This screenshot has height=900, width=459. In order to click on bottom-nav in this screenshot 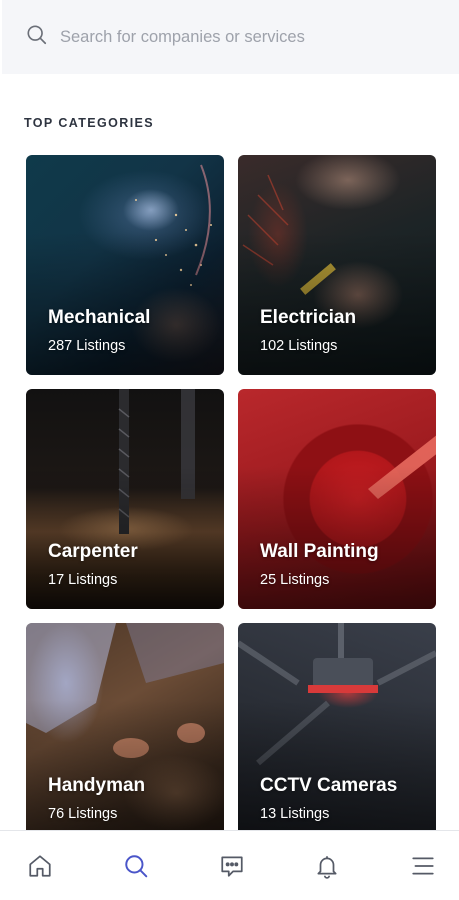, I will do `click(229, 865)`.